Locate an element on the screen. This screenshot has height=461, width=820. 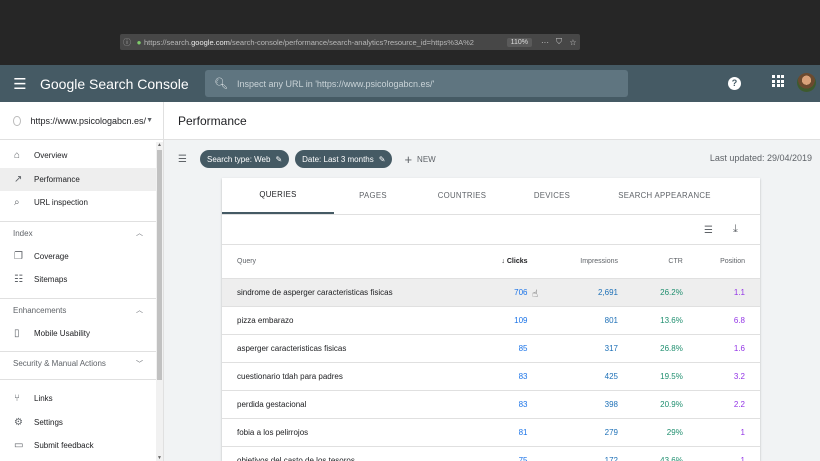
product-logo: Google Search Console is located at coordinates (122, 84).